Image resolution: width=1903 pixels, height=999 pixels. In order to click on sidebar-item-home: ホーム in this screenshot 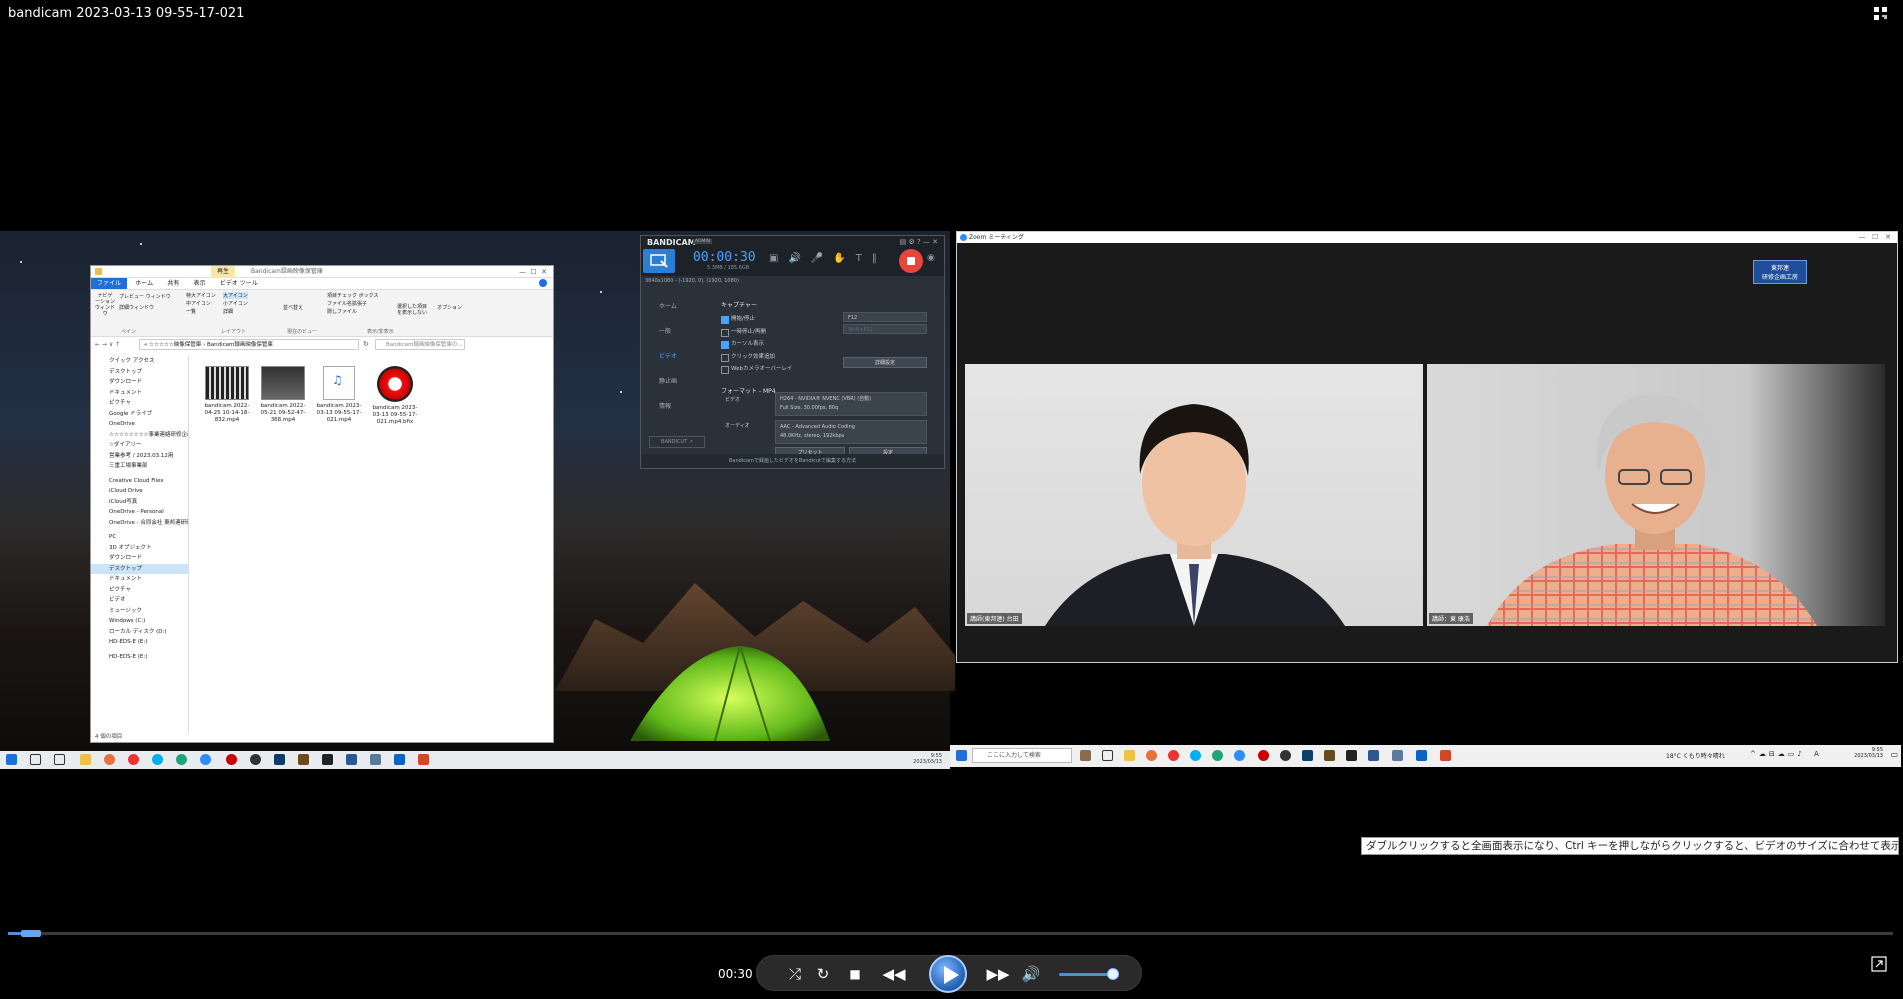, I will do `click(677, 306)`.